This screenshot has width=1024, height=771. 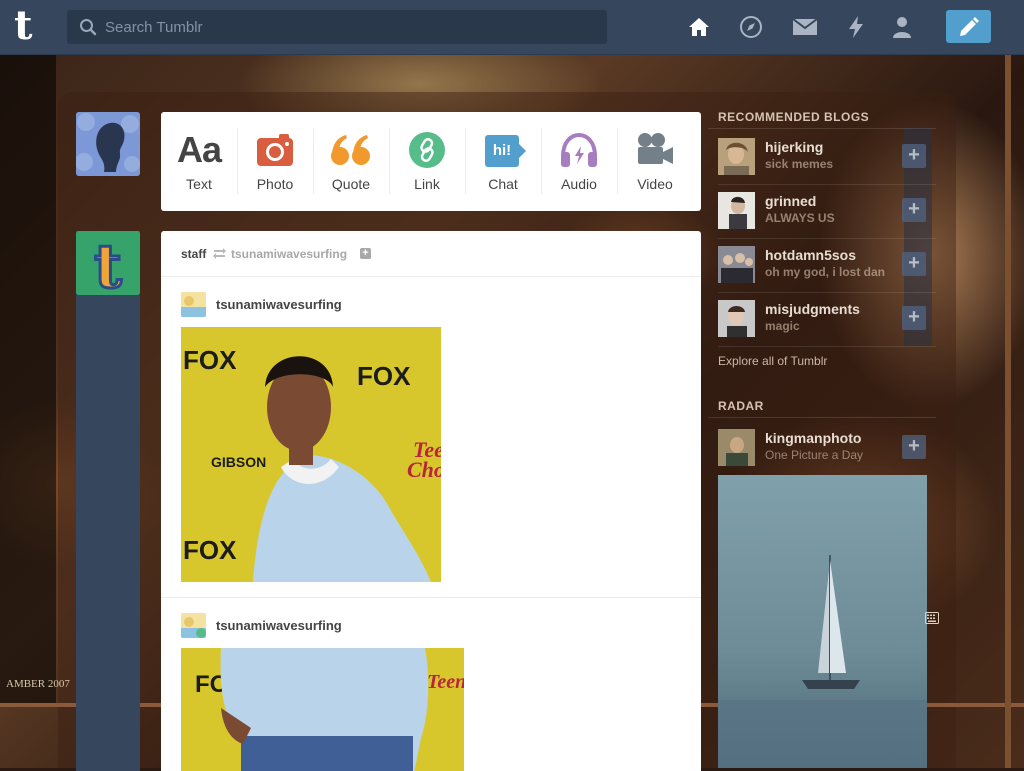 I want to click on link-icon, so click(x=427, y=150).